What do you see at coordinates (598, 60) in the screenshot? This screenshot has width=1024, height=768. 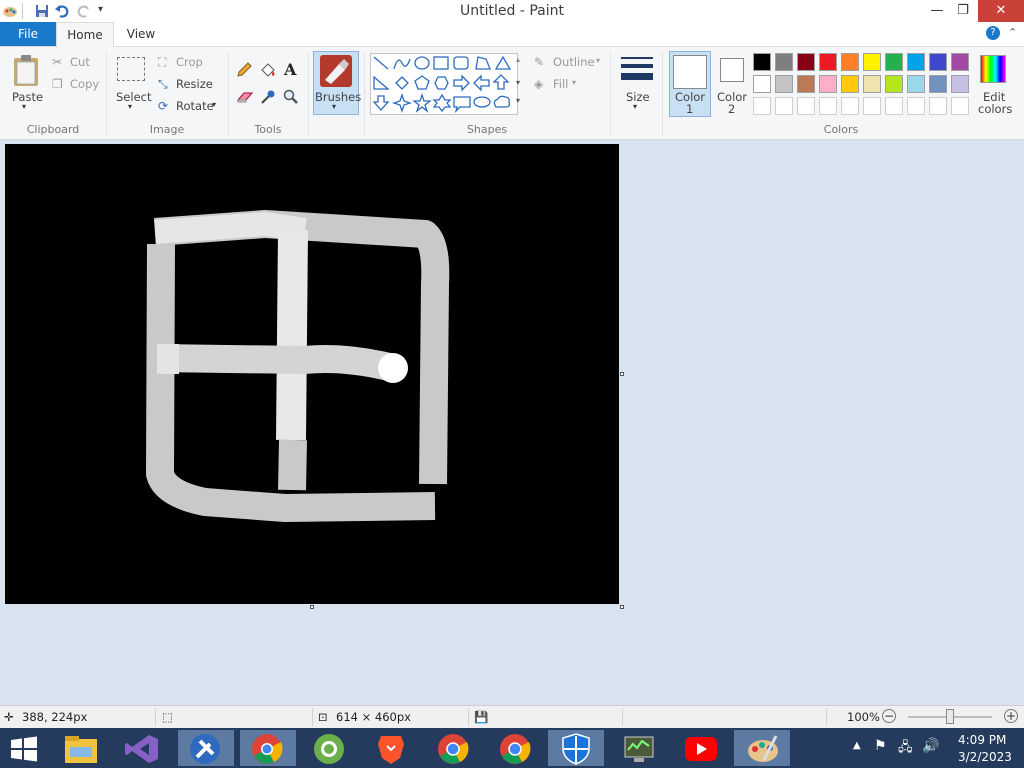 I see `outline-dropdown-icon: ▾` at bounding box center [598, 60].